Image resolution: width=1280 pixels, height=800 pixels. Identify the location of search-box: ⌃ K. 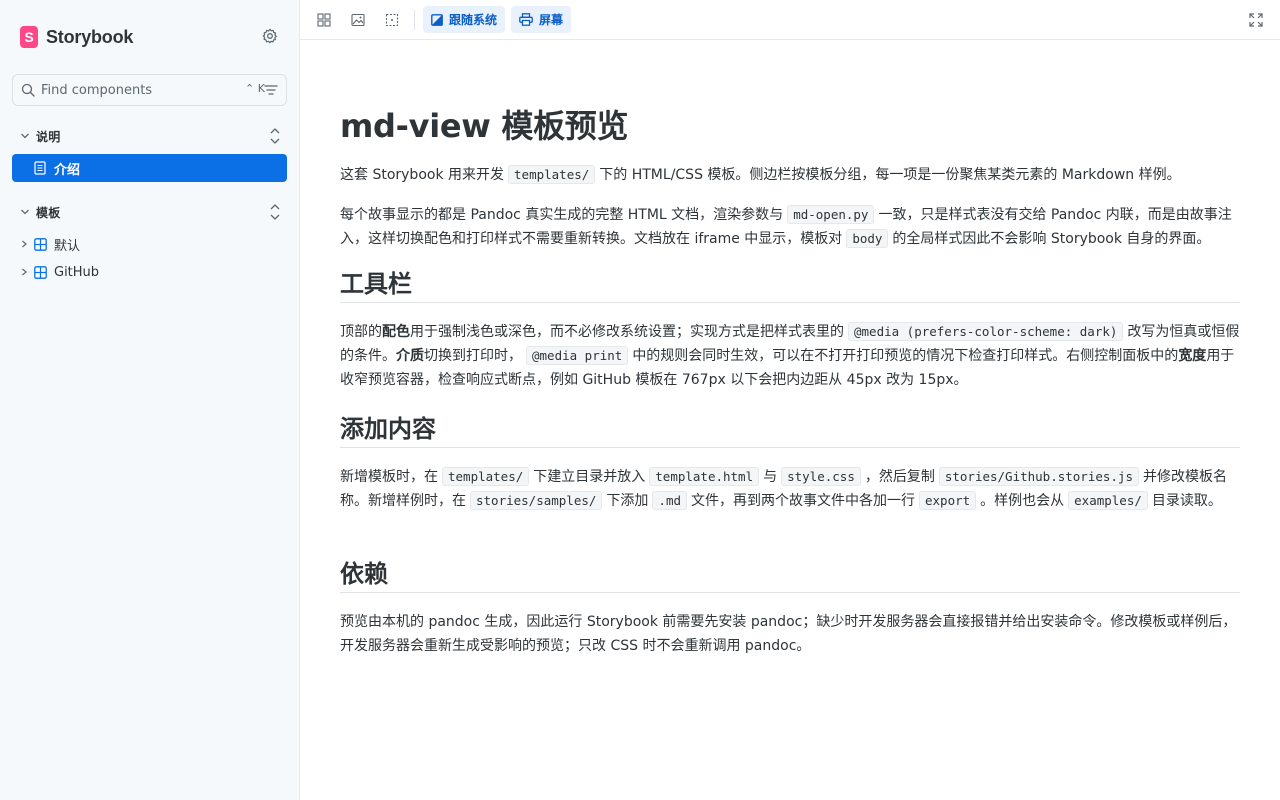
(149, 90).